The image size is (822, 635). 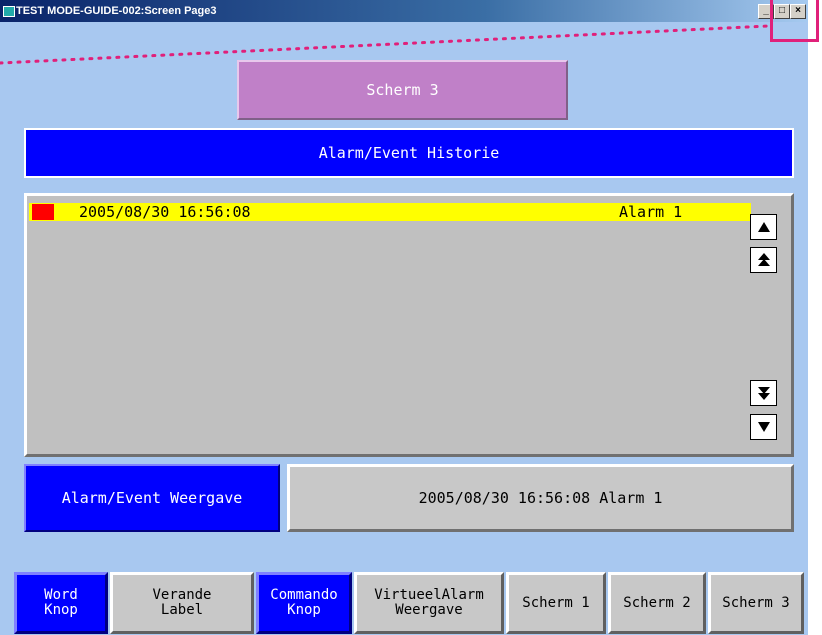 What do you see at coordinates (116, 11) in the screenshot?
I see `window-title: TEST MODE-GUIDE-002:Screen Page3` at bounding box center [116, 11].